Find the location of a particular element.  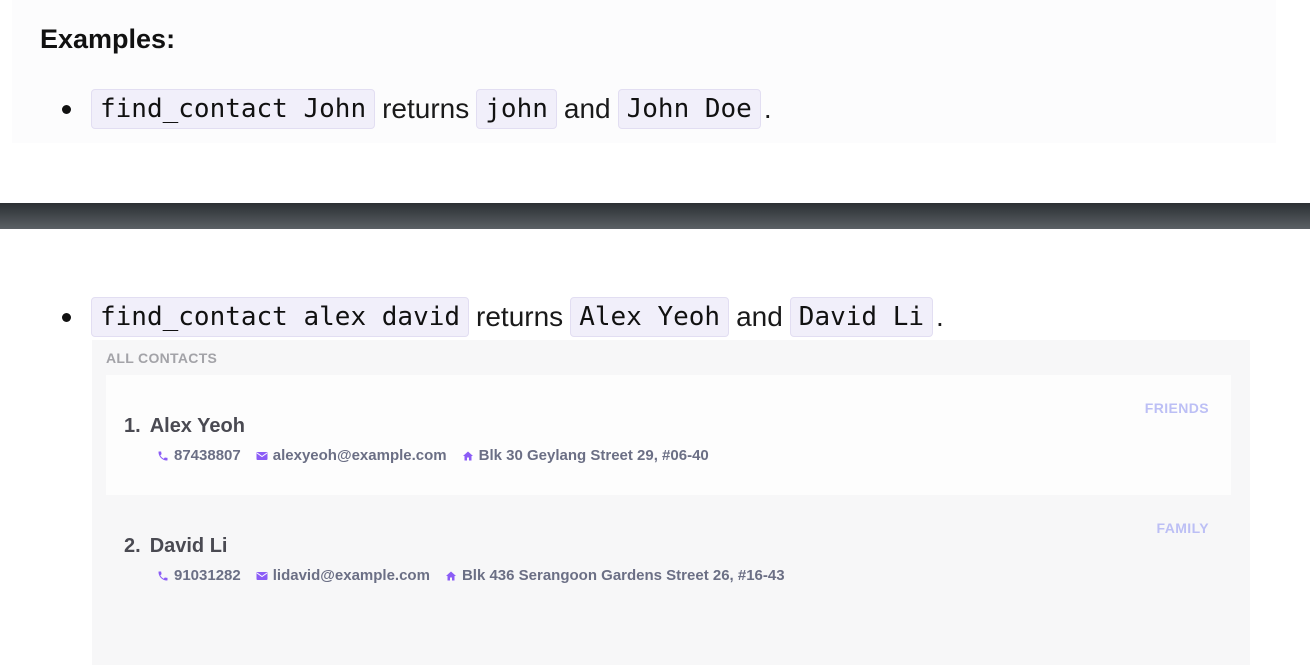

examples-heading: Examples: is located at coordinates (108, 39).